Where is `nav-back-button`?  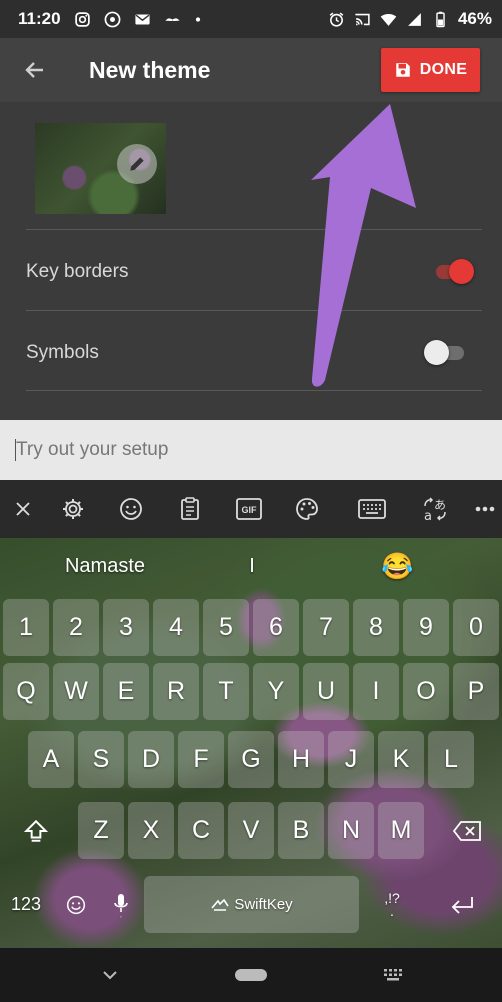 nav-back-button is located at coordinates (110, 975).